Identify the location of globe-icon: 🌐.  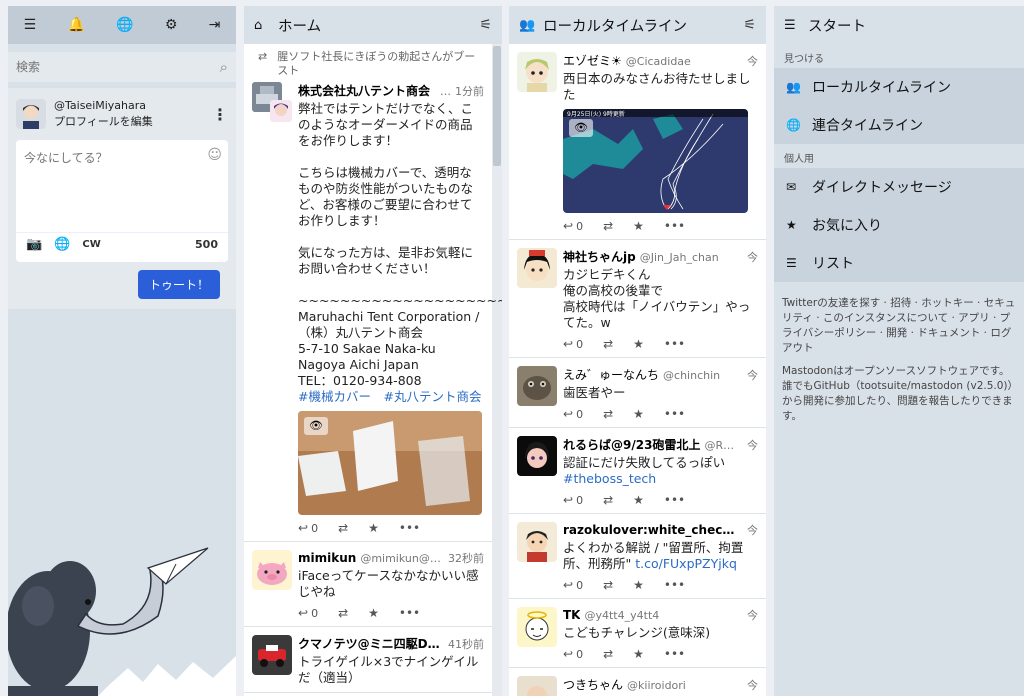
(124, 25).